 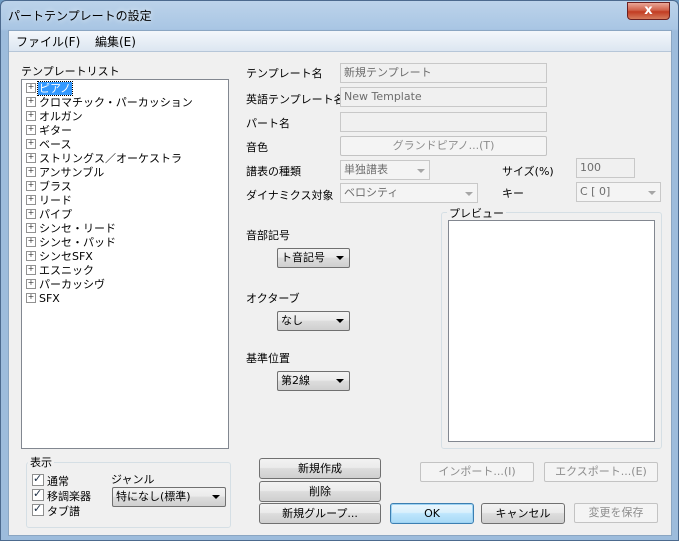 I want to click on menu-edit: 編集(E), so click(x=115, y=41).